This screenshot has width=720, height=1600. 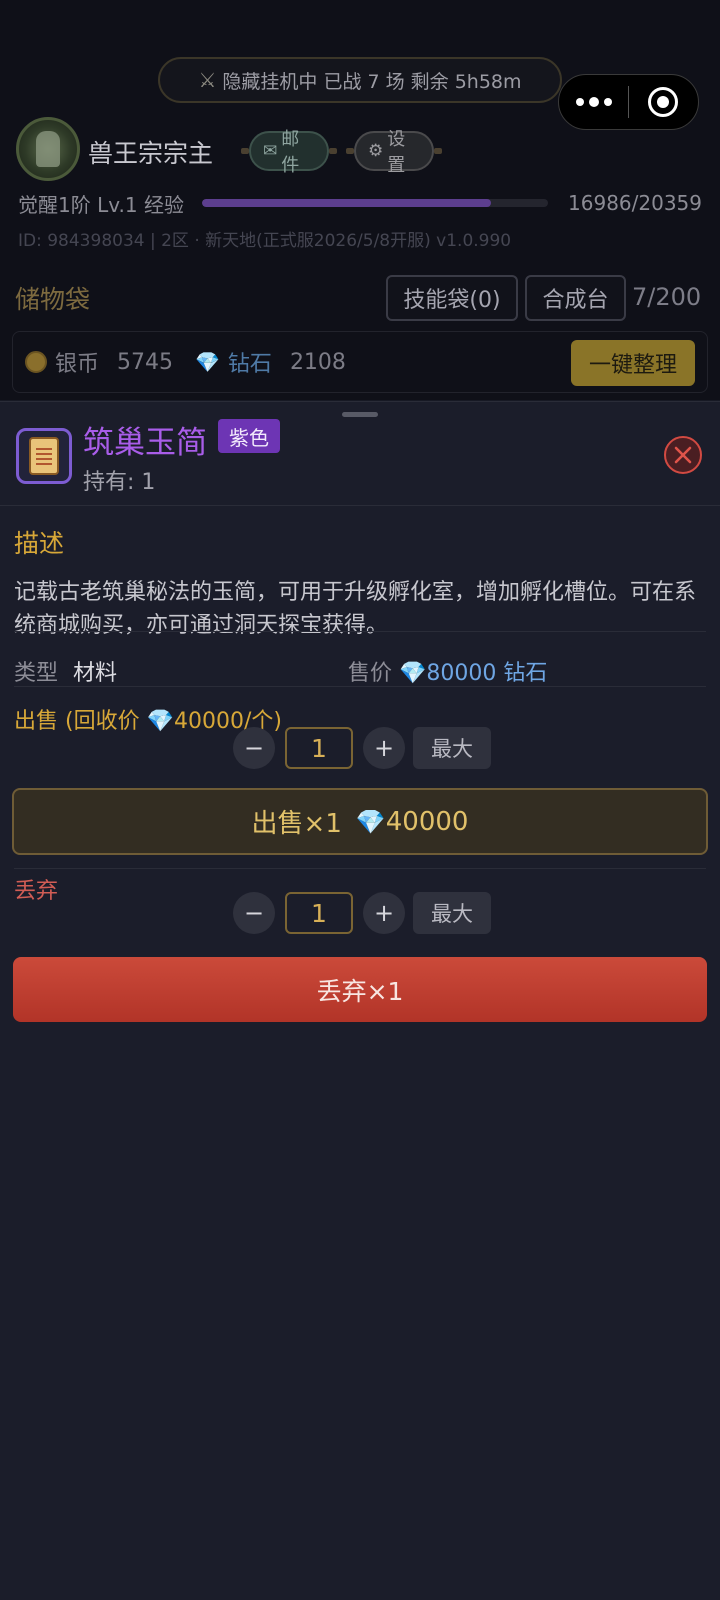 I want to click on close-miniprogram-button, so click(x=663, y=102).